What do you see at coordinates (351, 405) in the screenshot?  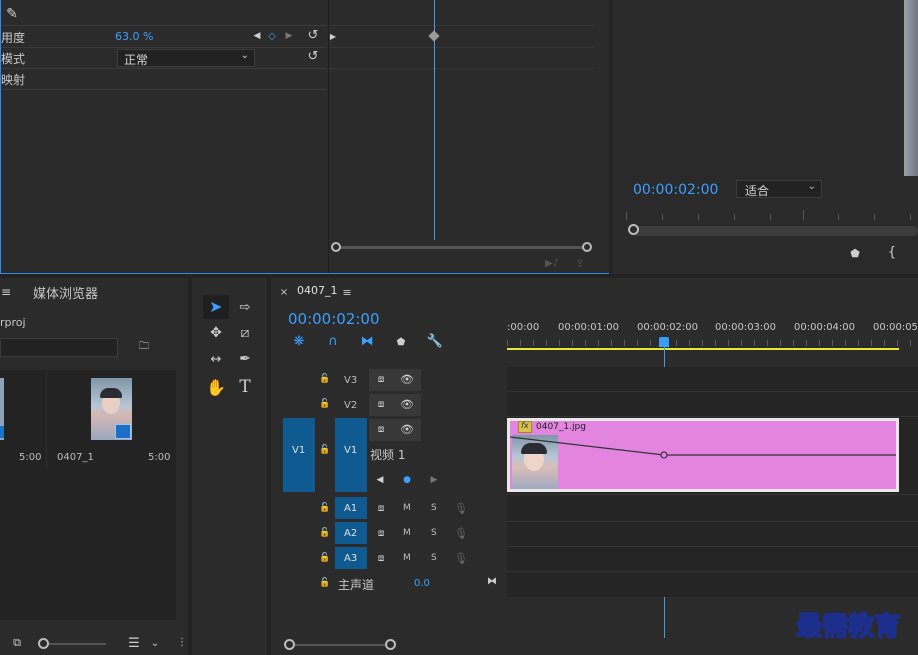 I see `track-v2-label: V2` at bounding box center [351, 405].